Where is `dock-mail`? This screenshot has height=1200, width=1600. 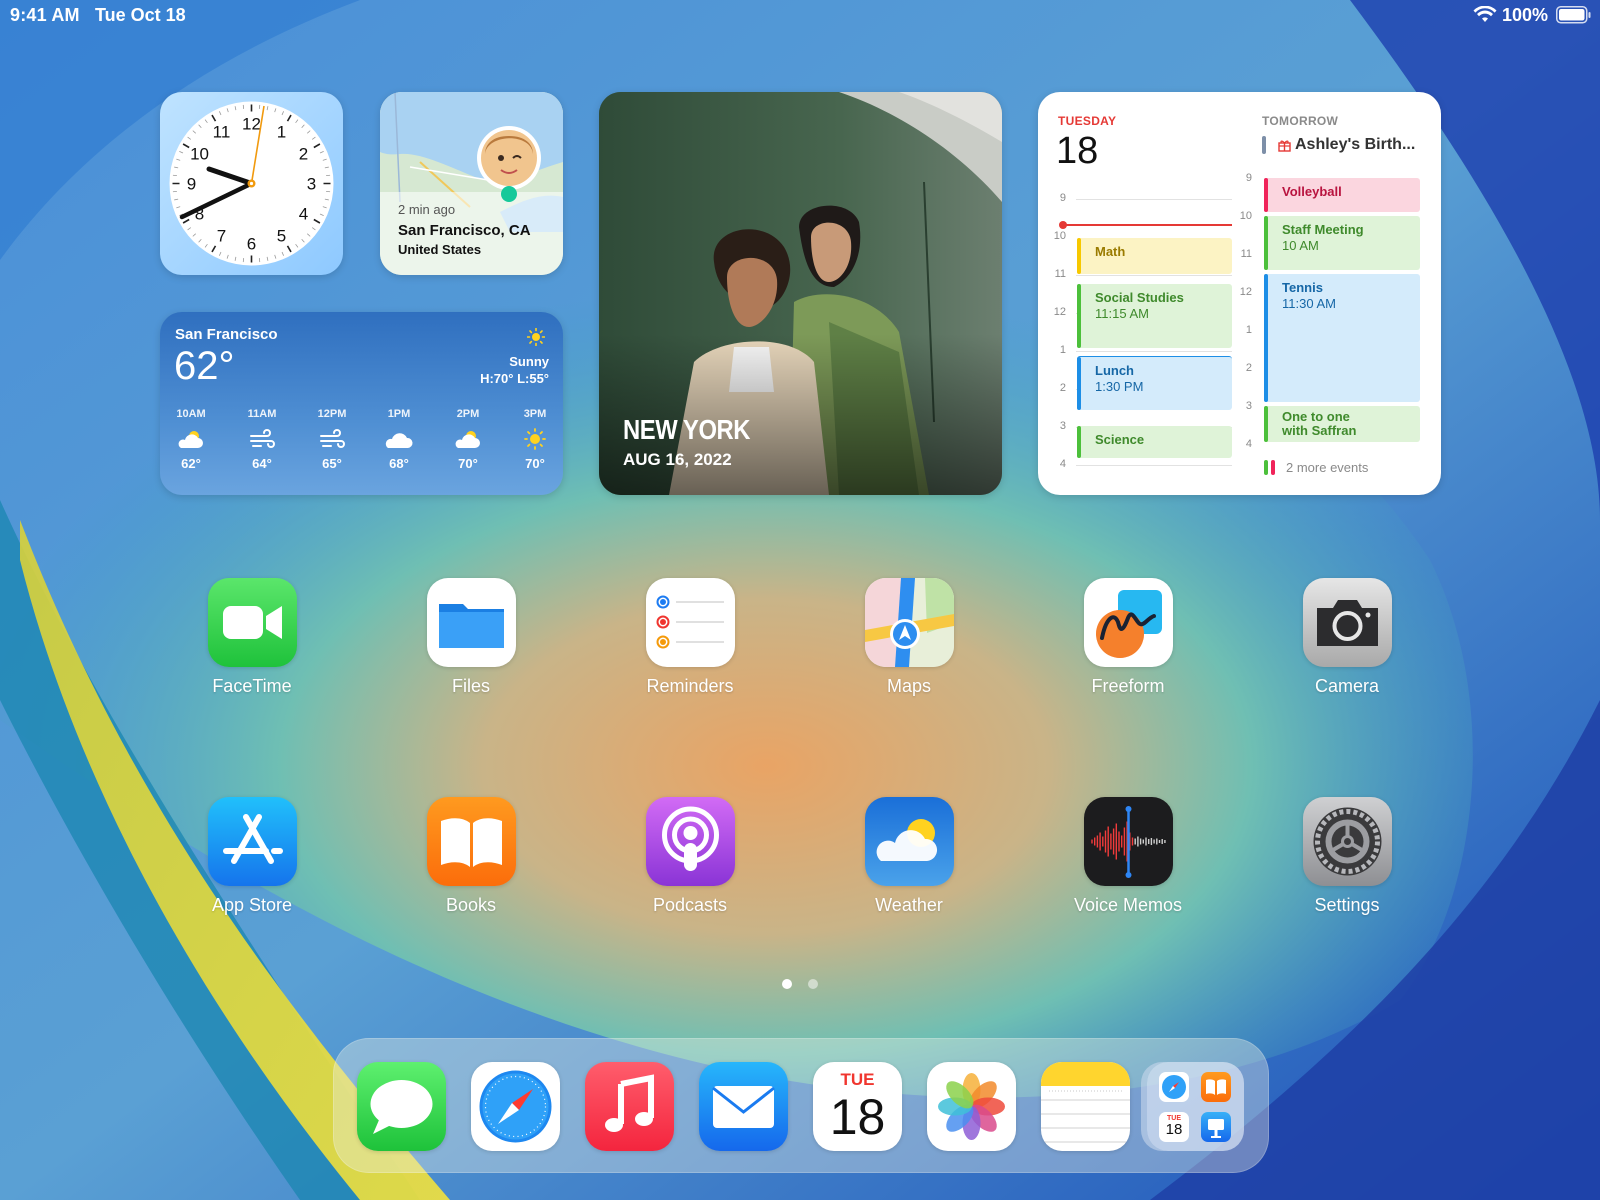 dock-mail is located at coordinates (743, 1106).